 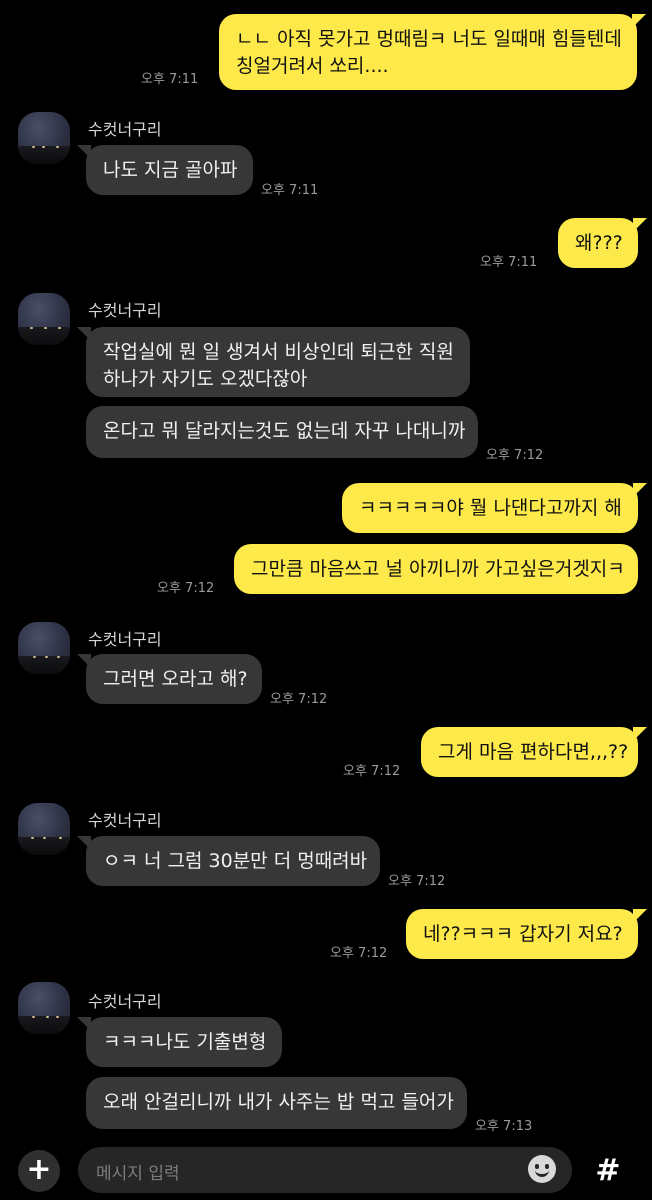 I want to click on message-bubble-received: 온다고 뭐 달라지는것도 없는데 자꾸 나대니까, so click(x=282, y=432).